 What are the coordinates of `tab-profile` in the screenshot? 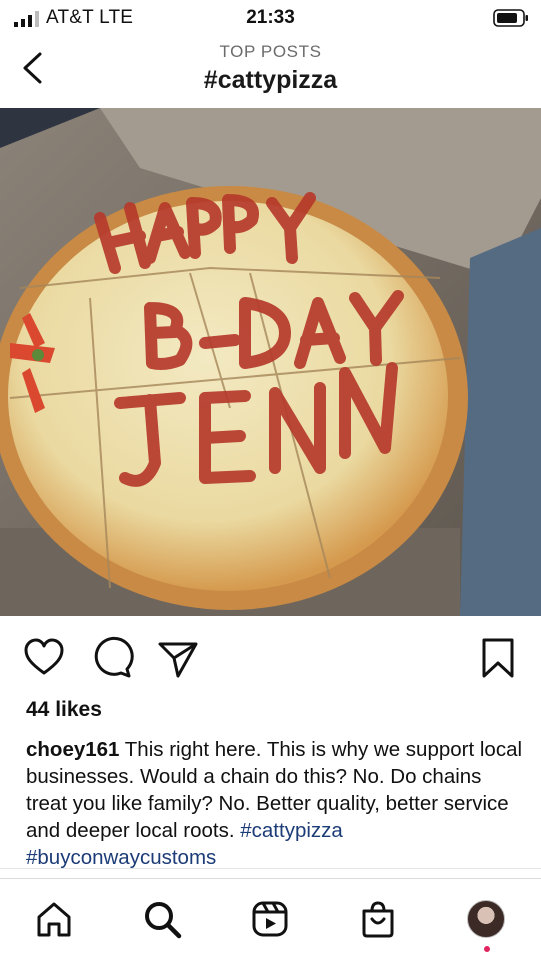 It's located at (486, 919).